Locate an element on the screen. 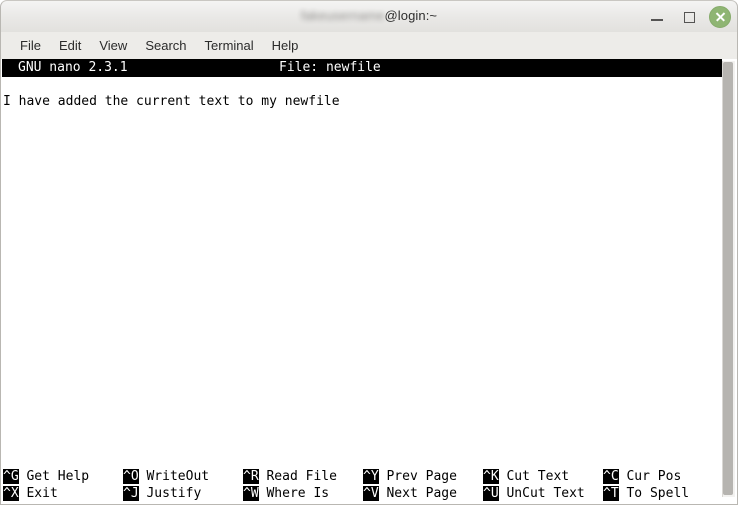  shortcut-key-ctrl-r: ^R is located at coordinates (251, 476).